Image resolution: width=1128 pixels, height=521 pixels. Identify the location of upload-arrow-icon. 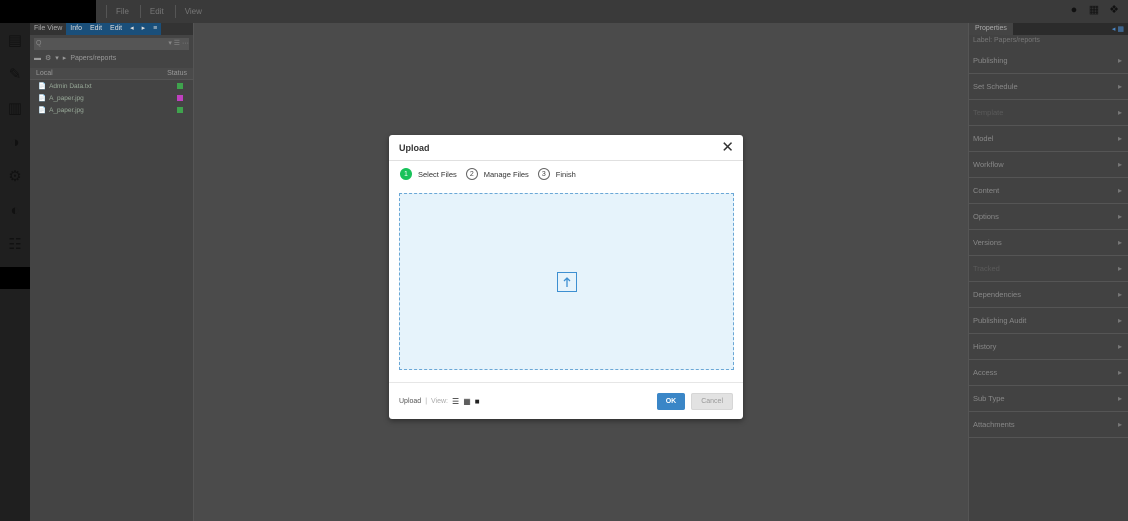
(566, 281).